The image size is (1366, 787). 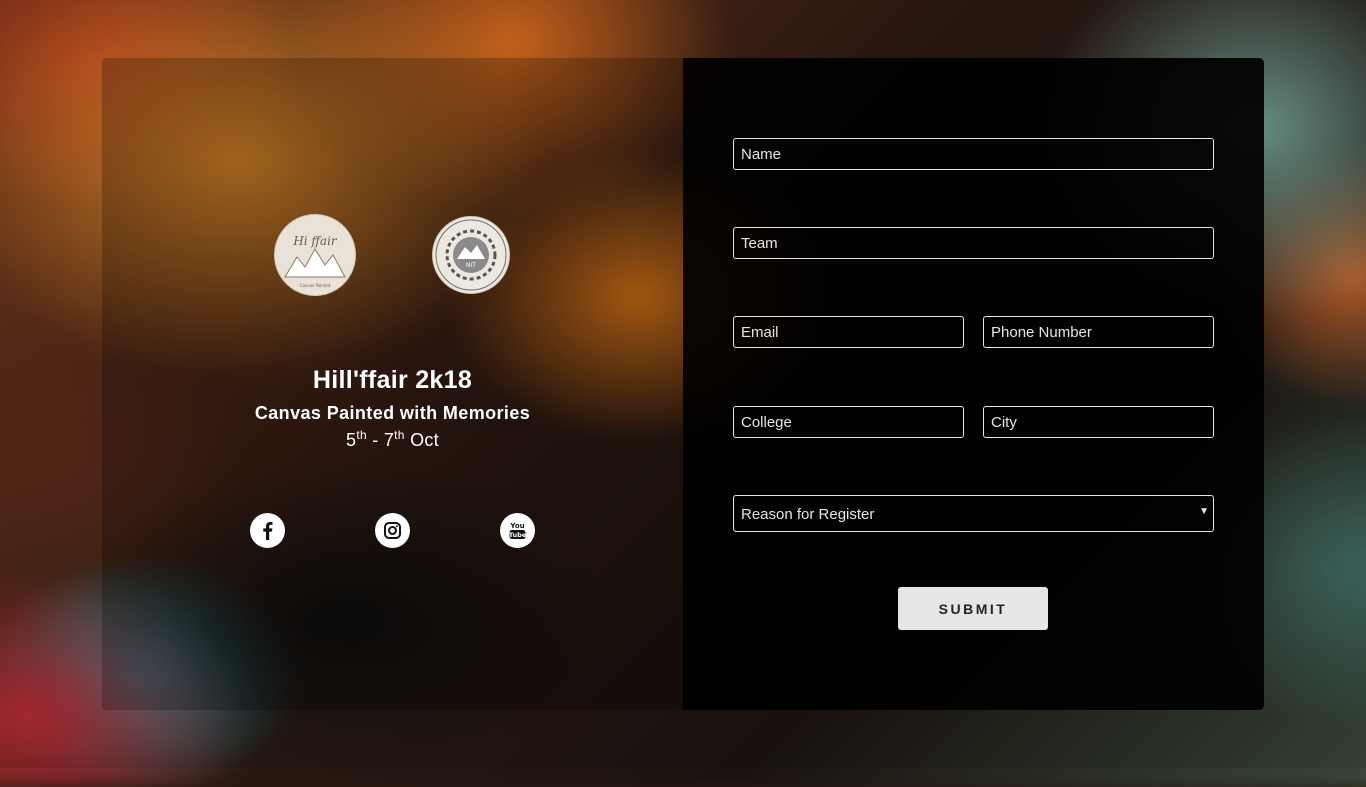 I want to click on youtube-icon: You Tube, so click(x=518, y=530).